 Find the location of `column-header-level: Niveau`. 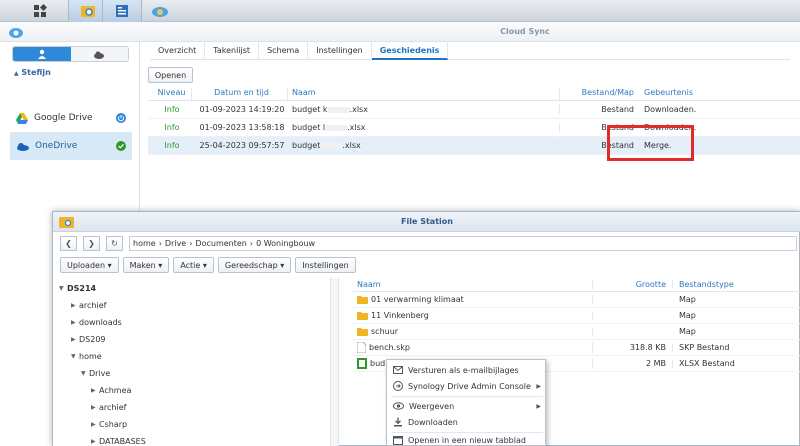

column-header-level: Niveau is located at coordinates (170, 94).